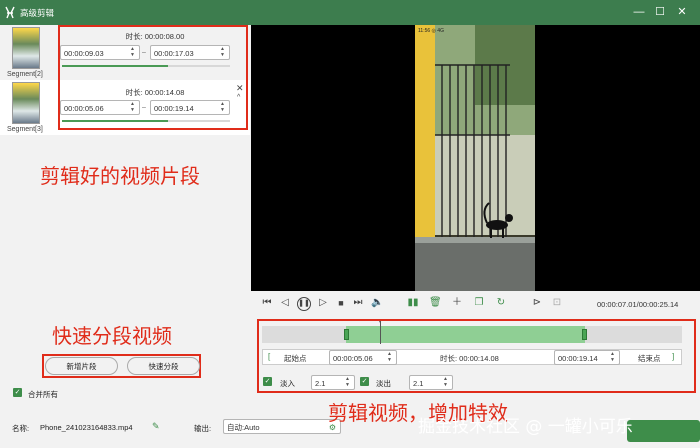  I want to click on undo-icon: ↻, so click(501, 303).